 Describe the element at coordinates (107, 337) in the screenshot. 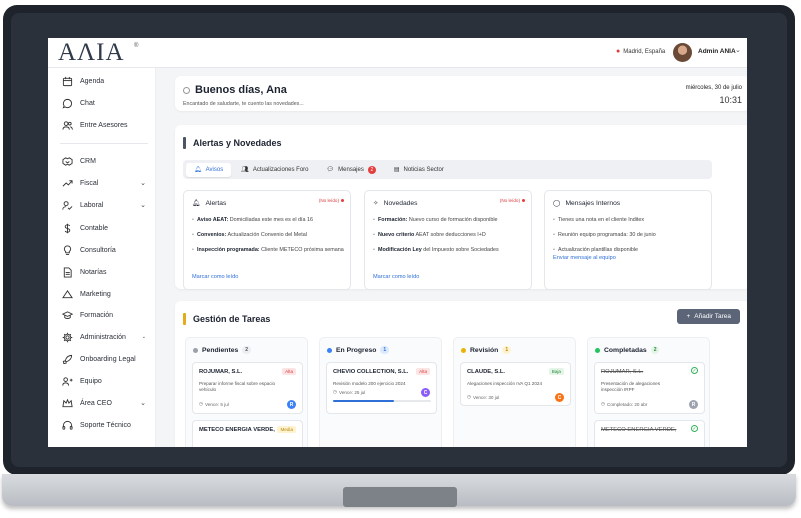

I see `sidebar-item-administracion: Administración ⌄` at that location.